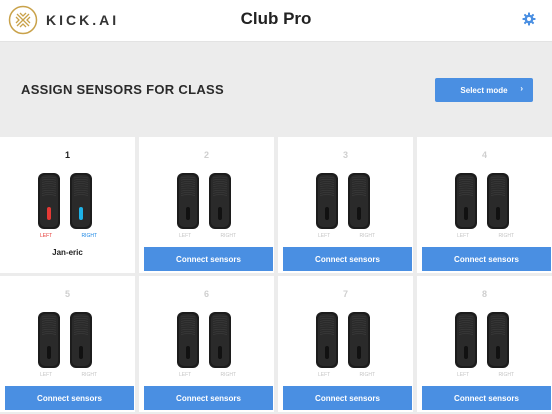 Image resolution: width=552 pixels, height=414 pixels. Describe the element at coordinates (122, 89) in the screenshot. I see `banner-title: ASSIGN SENSORS FOR CLASS` at that location.